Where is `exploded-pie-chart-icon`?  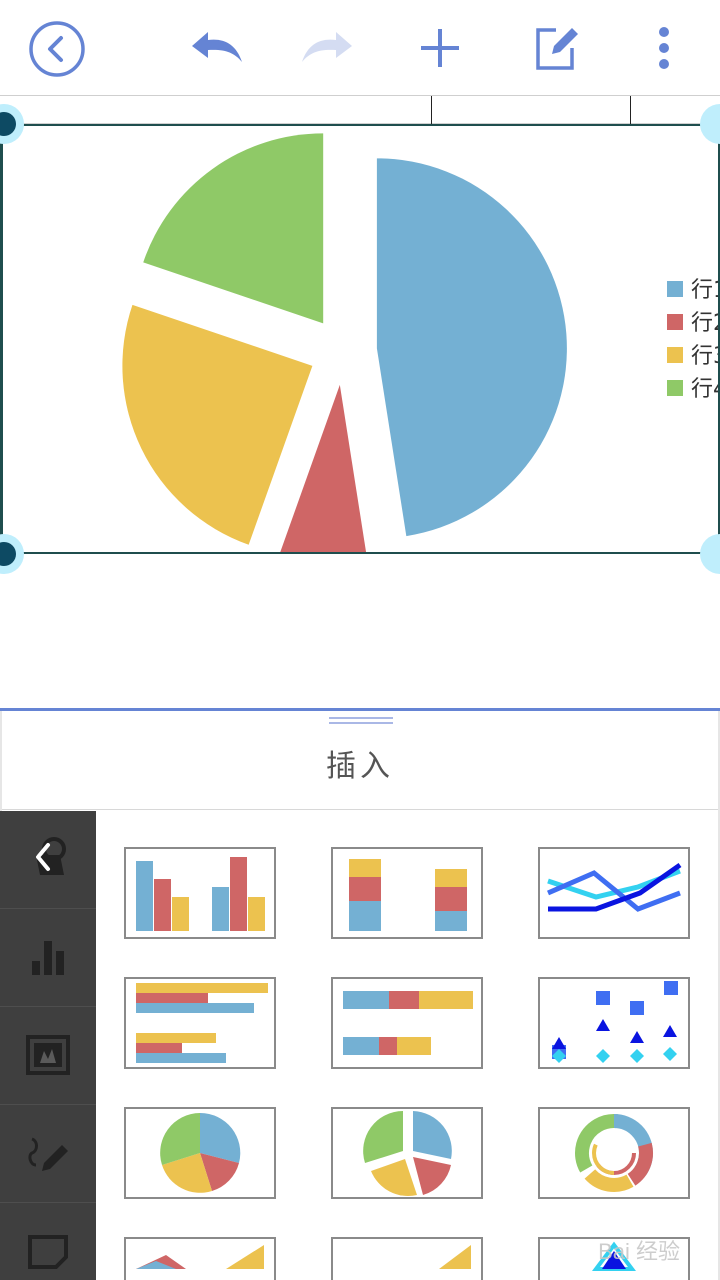
exploded-pie-chart-icon is located at coordinates (407, 1154).